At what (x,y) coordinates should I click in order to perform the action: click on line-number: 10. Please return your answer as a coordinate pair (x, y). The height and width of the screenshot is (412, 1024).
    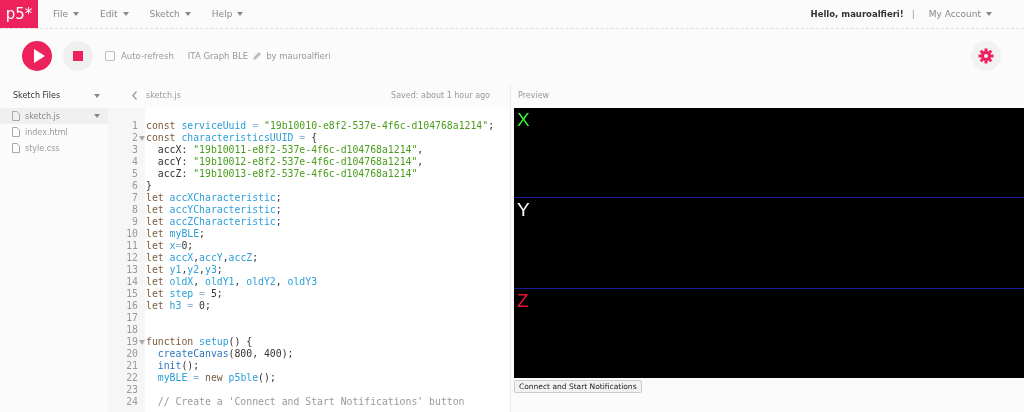
    Looking at the image, I should click on (132, 234).